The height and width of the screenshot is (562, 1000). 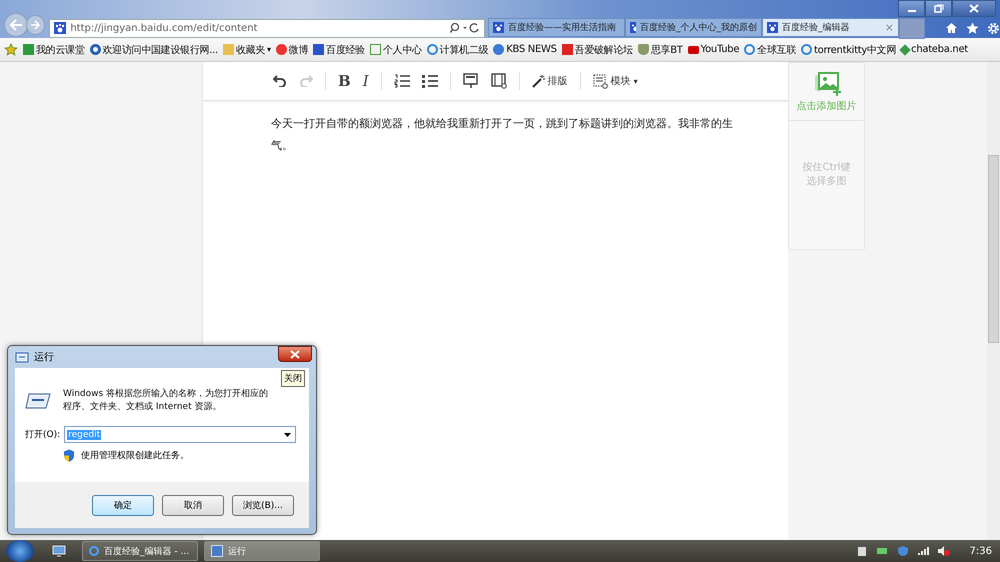 I want to click on start-button, so click(x=20, y=551).